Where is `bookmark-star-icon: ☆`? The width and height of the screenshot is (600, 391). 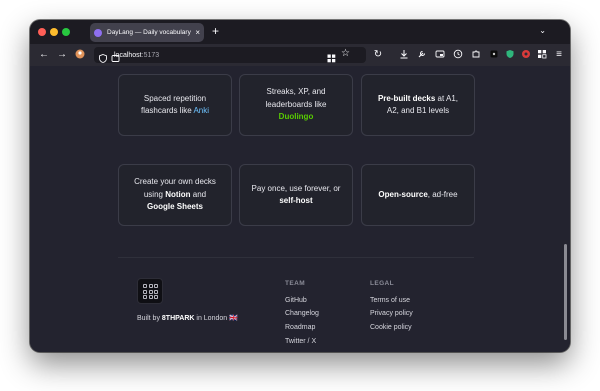
bookmark-star-icon: ☆ is located at coordinates (345, 53).